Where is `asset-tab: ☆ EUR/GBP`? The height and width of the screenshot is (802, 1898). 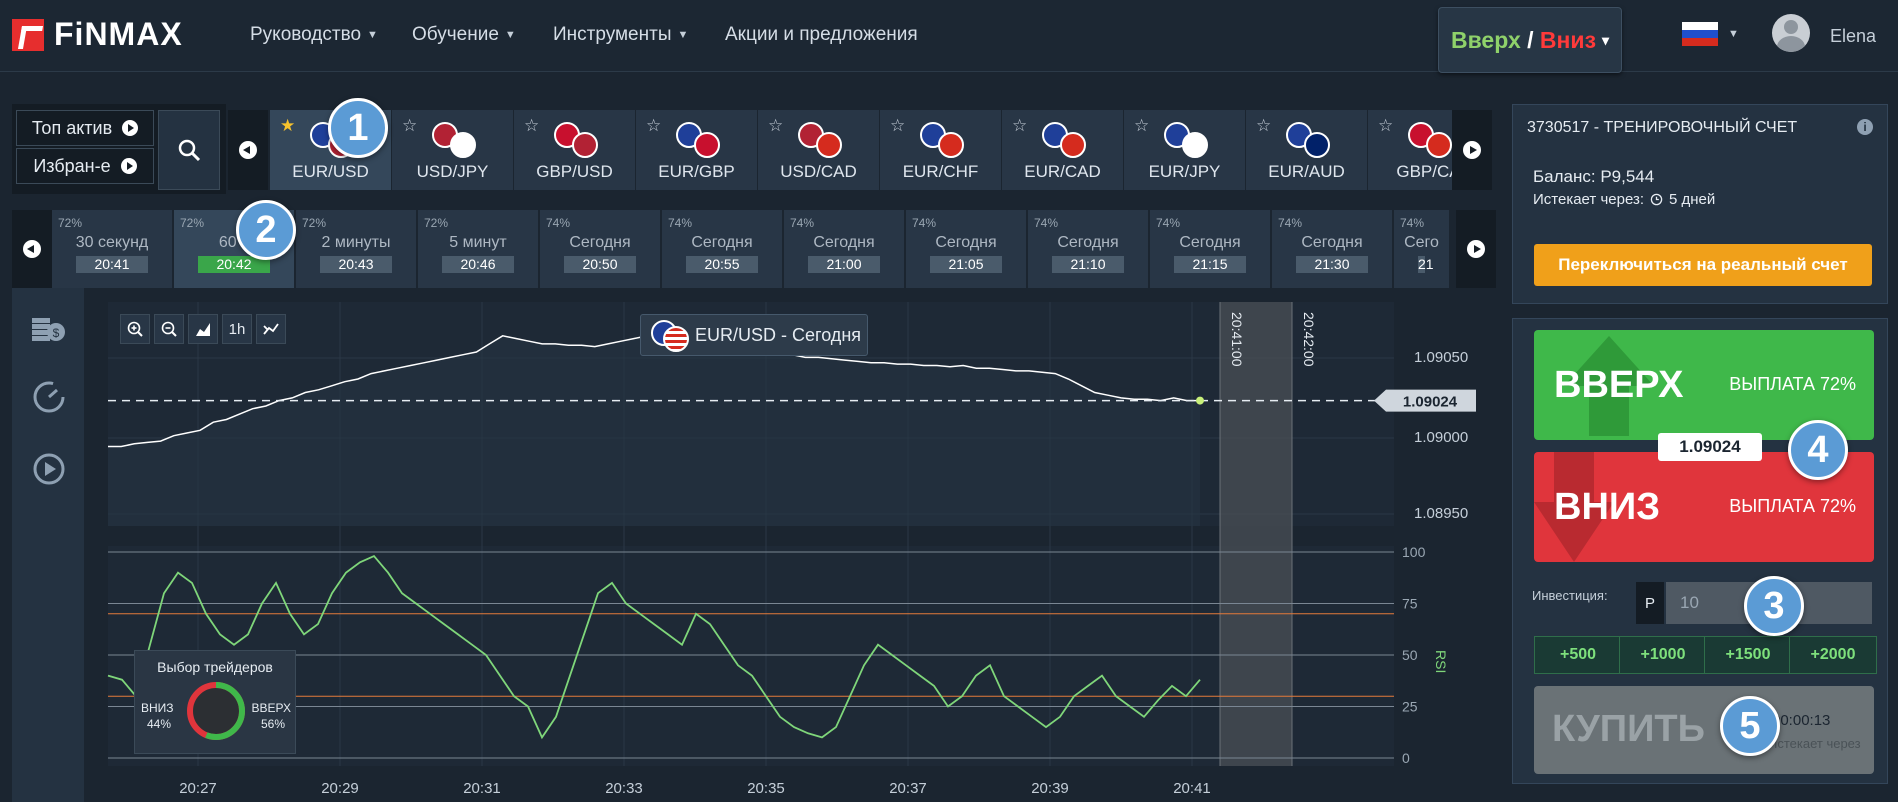 asset-tab: ☆ EUR/GBP is located at coordinates (697, 150).